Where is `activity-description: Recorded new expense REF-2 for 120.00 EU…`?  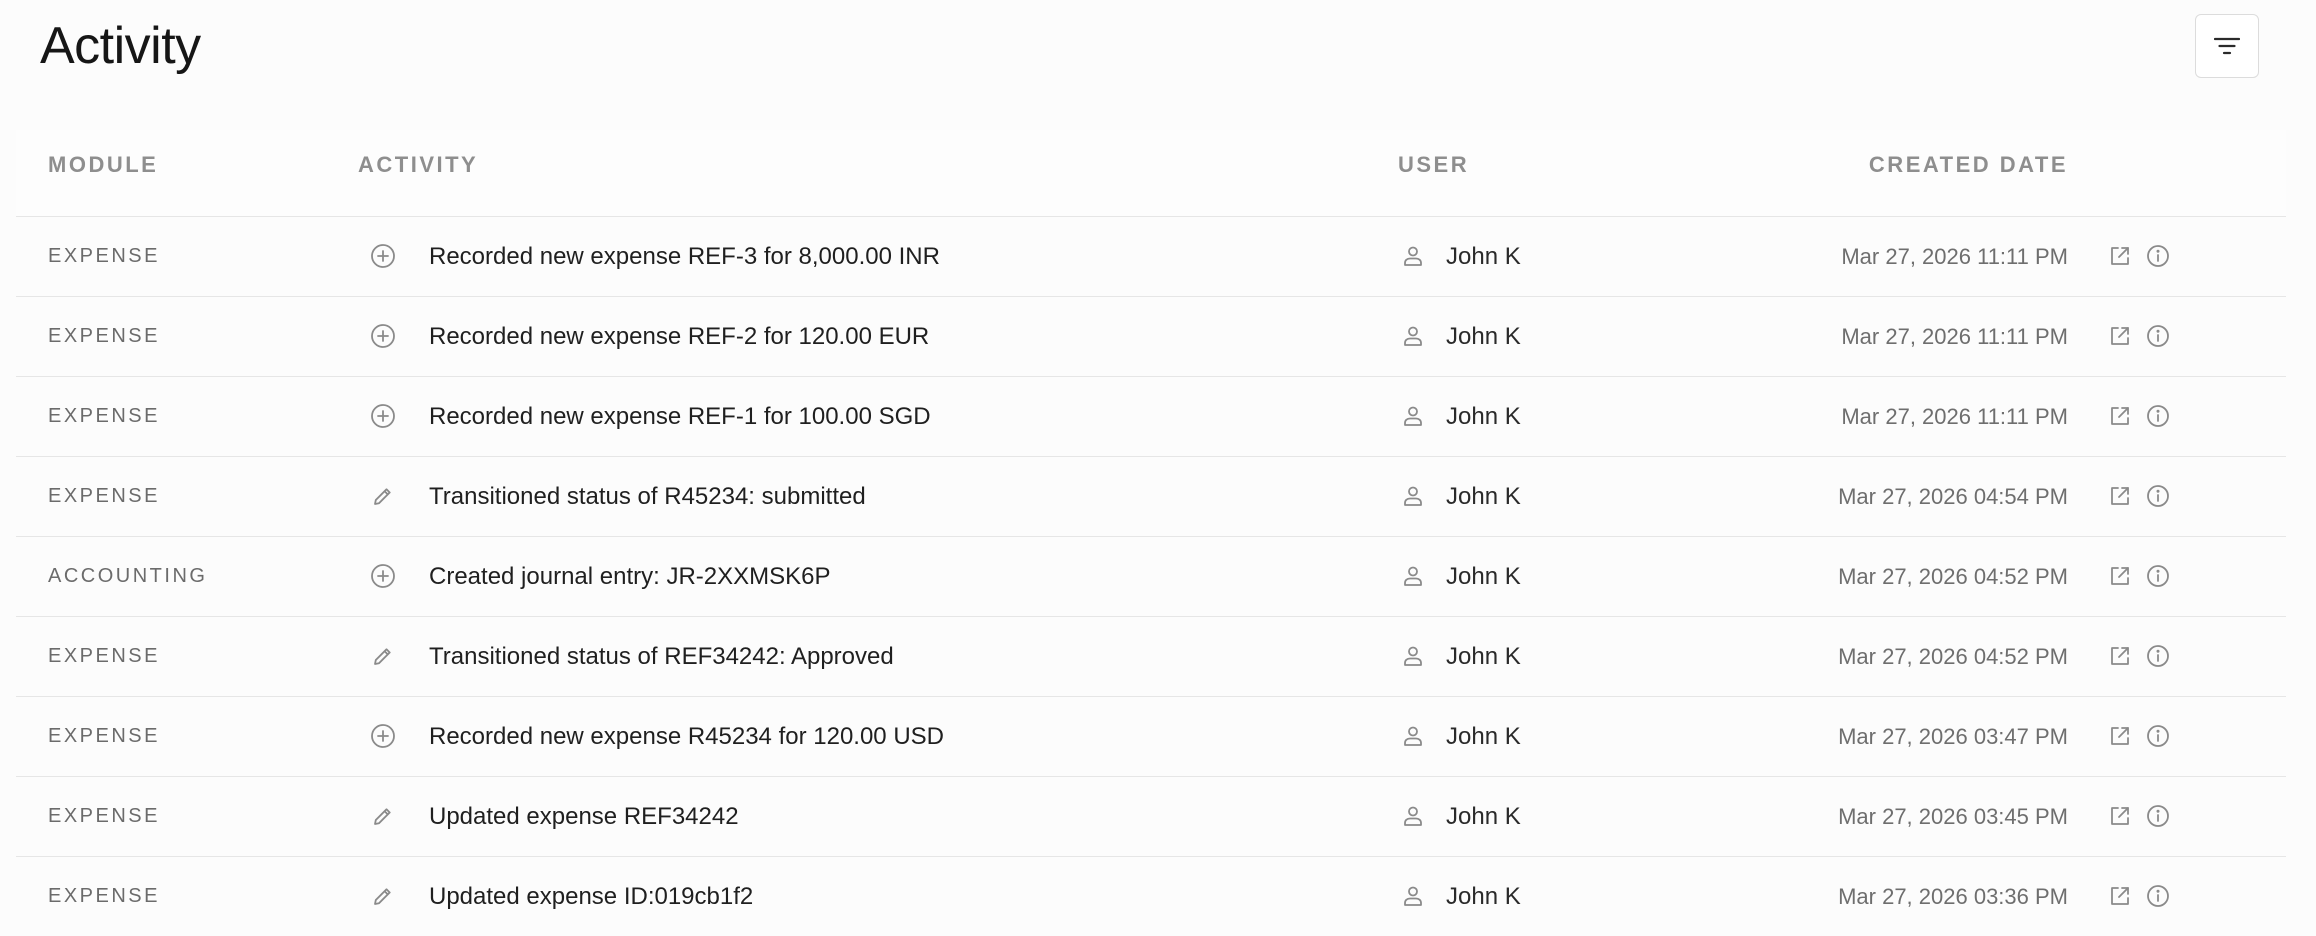
activity-description: Recorded new expense REF-2 for 120.00 EU… is located at coordinates (679, 336).